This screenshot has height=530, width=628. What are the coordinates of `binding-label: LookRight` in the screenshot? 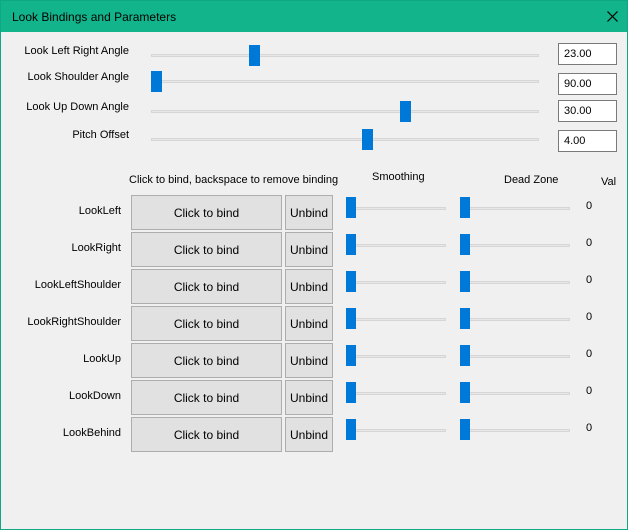 It's located at (96, 248).